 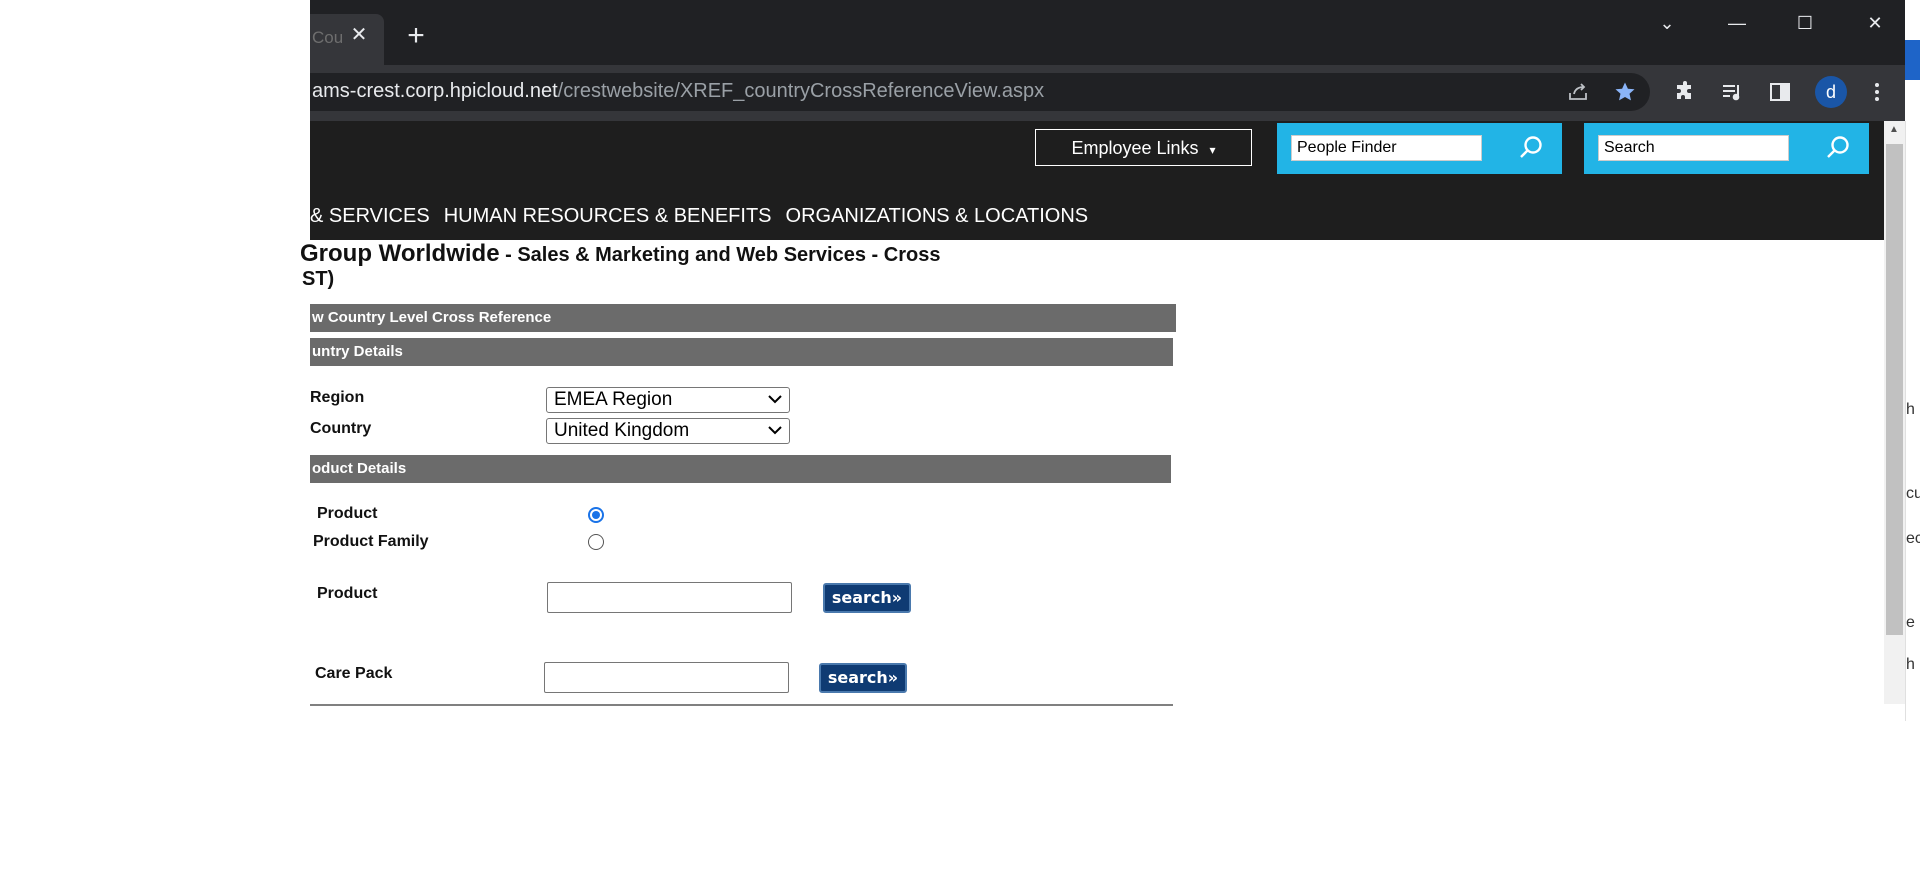 I want to click on bookmark-star-icon, so click(x=1625, y=93).